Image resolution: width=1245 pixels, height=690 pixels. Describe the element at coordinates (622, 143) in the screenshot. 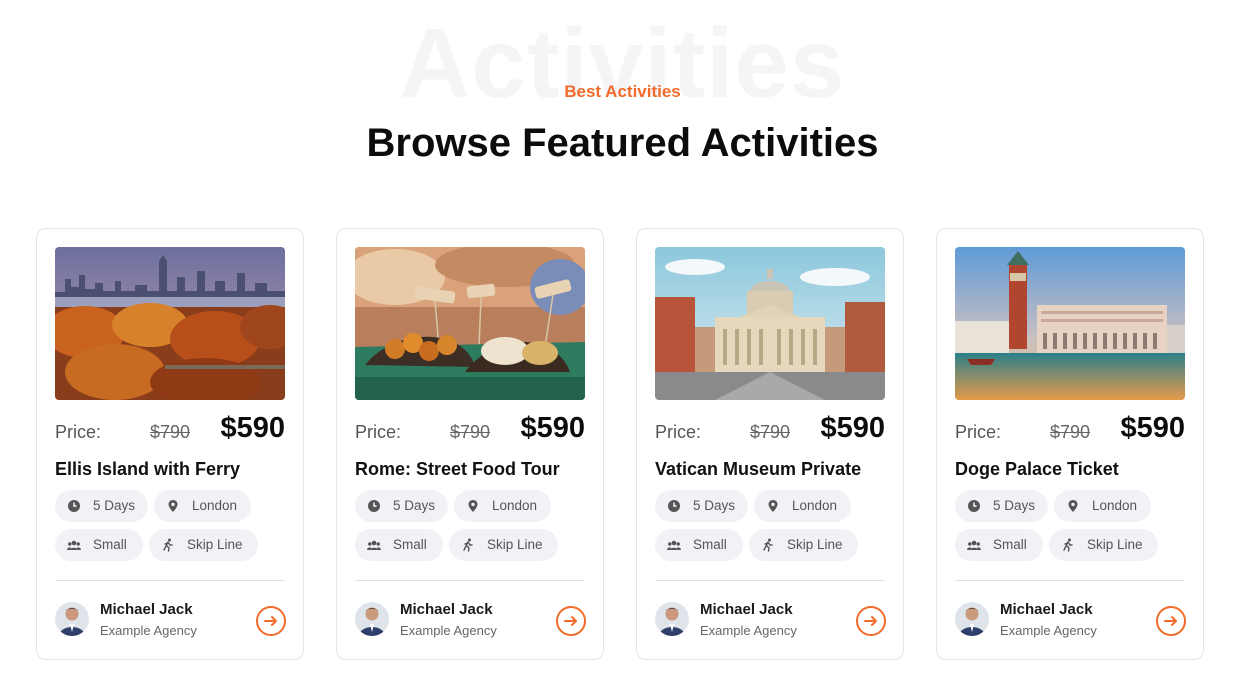

I see `section-title: Browse Featured Activities` at that location.